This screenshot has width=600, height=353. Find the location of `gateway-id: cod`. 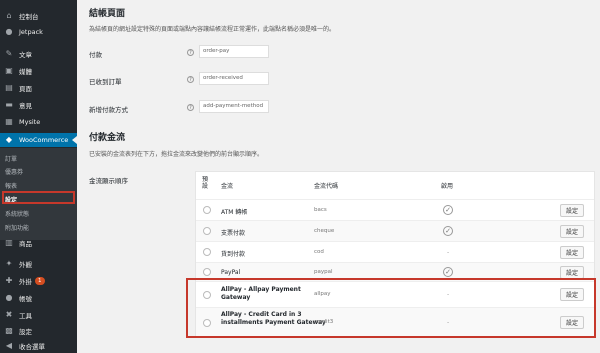

gateway-id: cod is located at coordinates (319, 252).